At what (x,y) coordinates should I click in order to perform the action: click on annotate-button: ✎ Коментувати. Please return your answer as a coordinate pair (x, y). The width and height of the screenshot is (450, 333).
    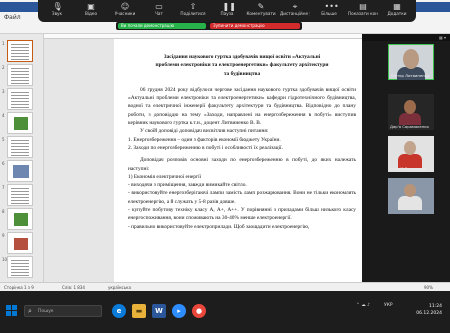
    Looking at the image, I should click on (261, 11).